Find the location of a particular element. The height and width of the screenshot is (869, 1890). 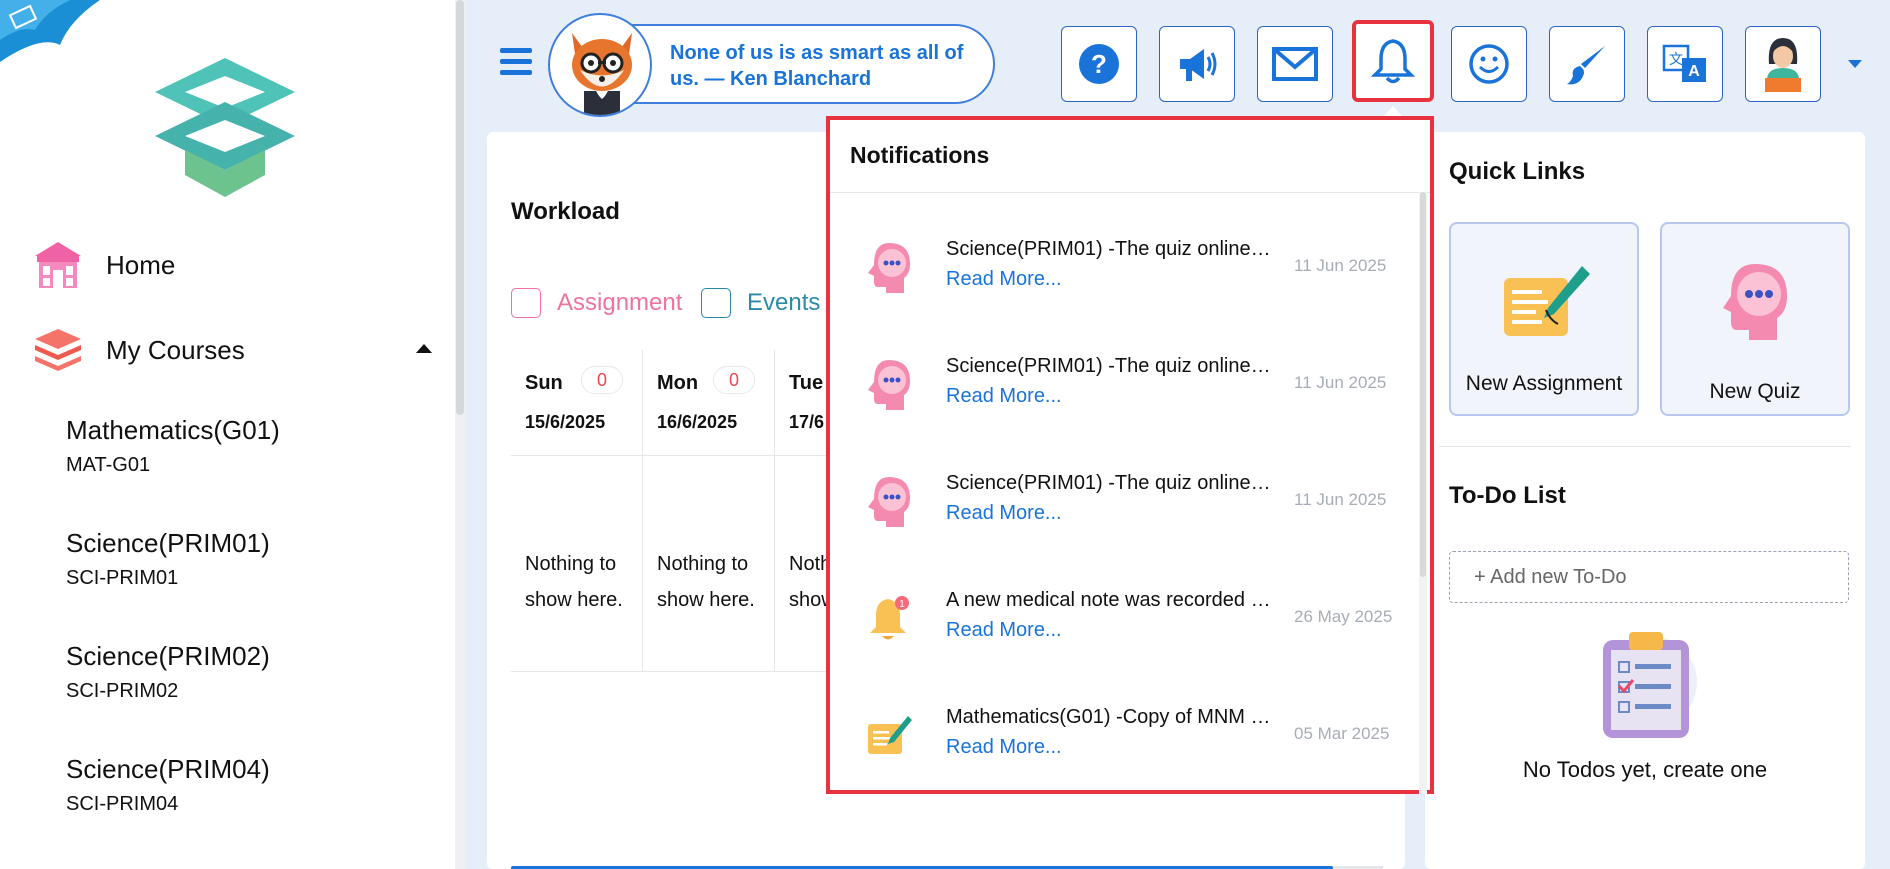

feedback-button is located at coordinates (1489, 64).